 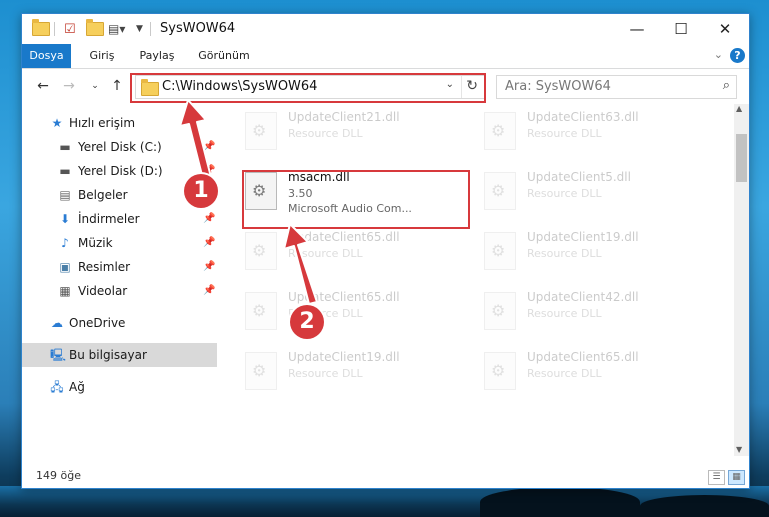 What do you see at coordinates (201, 191) in the screenshot?
I see `step-1-badge: 1` at bounding box center [201, 191].